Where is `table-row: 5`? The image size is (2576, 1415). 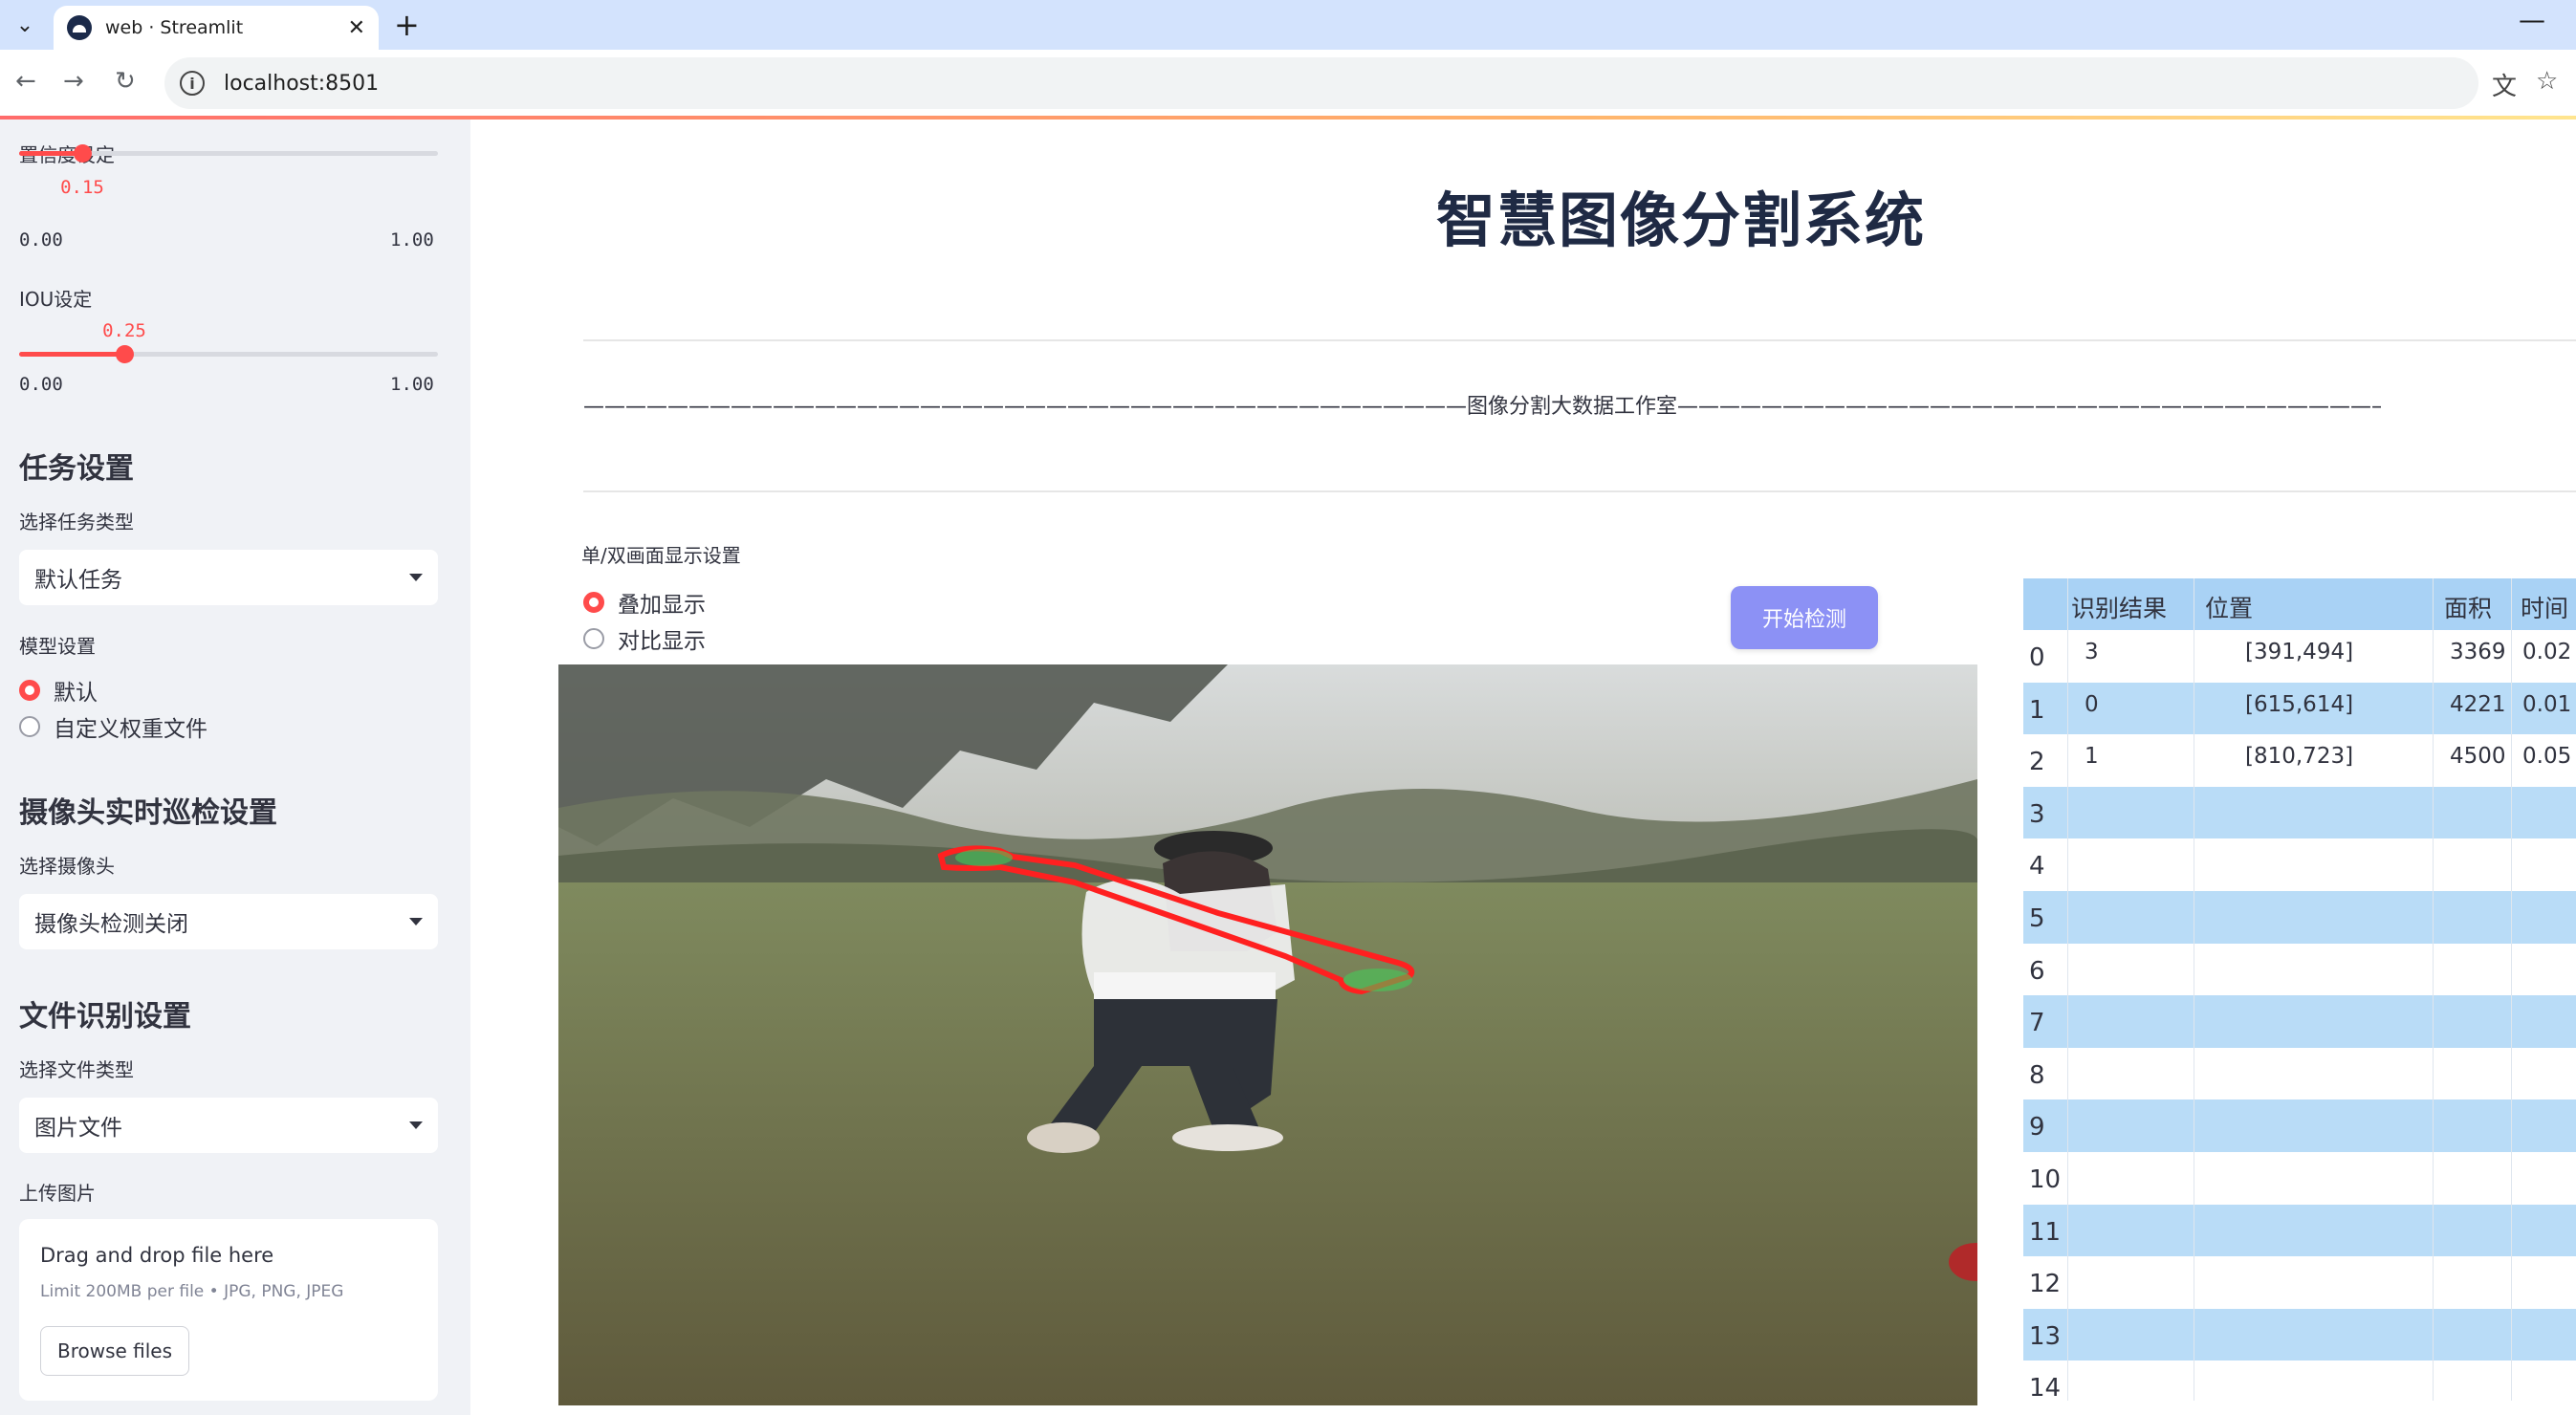
table-row: 5 is located at coordinates (2299, 917).